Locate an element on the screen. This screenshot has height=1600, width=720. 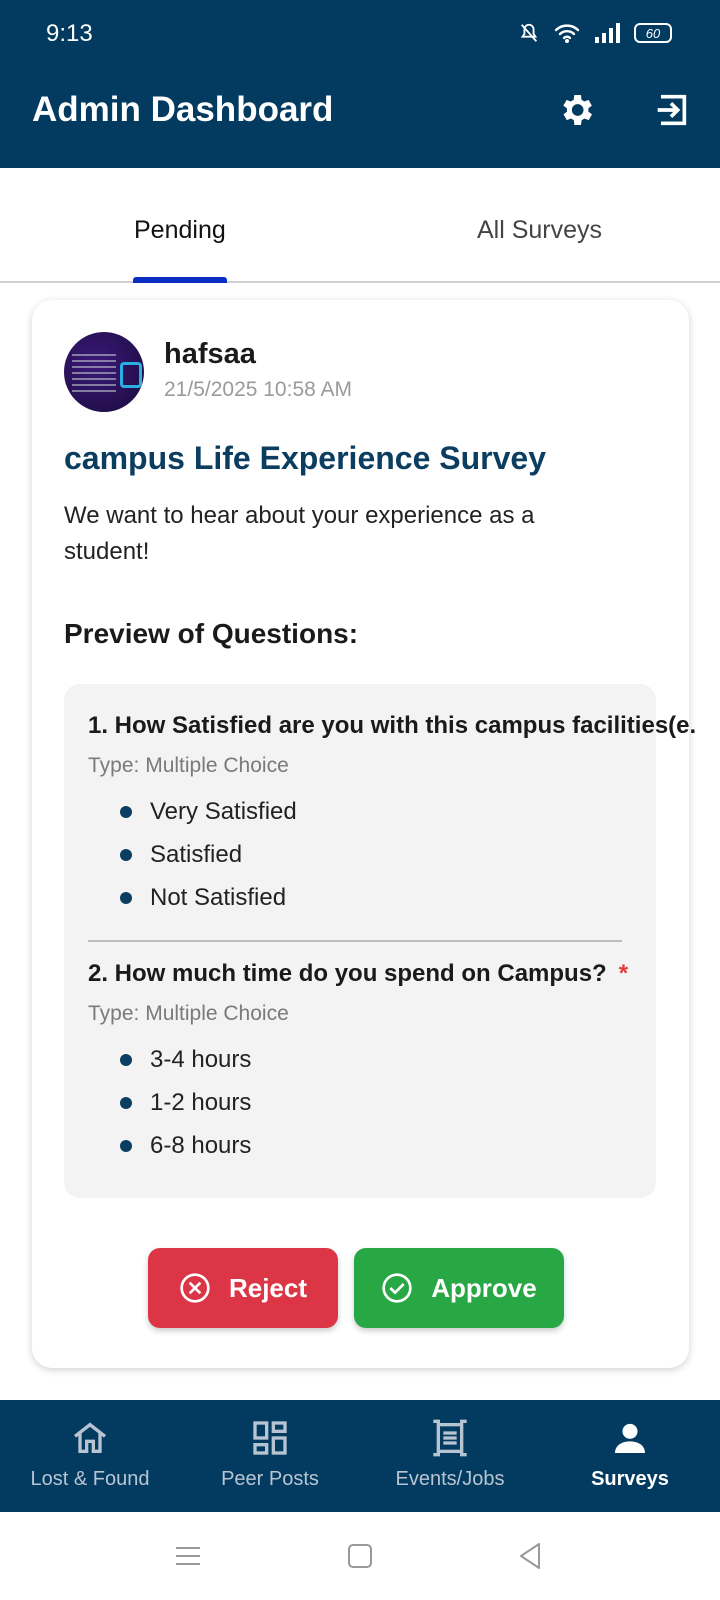
logout-icon is located at coordinates (672, 110).